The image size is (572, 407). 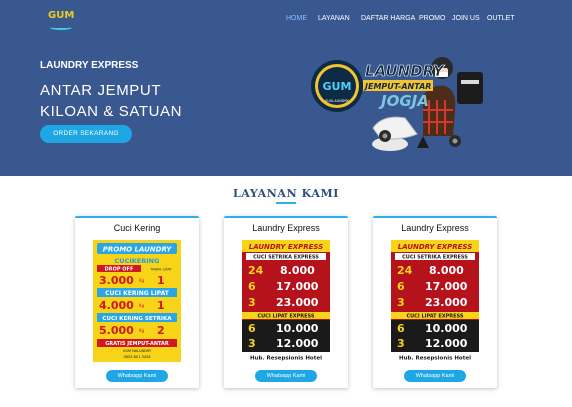 What do you see at coordinates (334, 18) in the screenshot?
I see `nav-item-layanan: LAYANAN` at bounding box center [334, 18].